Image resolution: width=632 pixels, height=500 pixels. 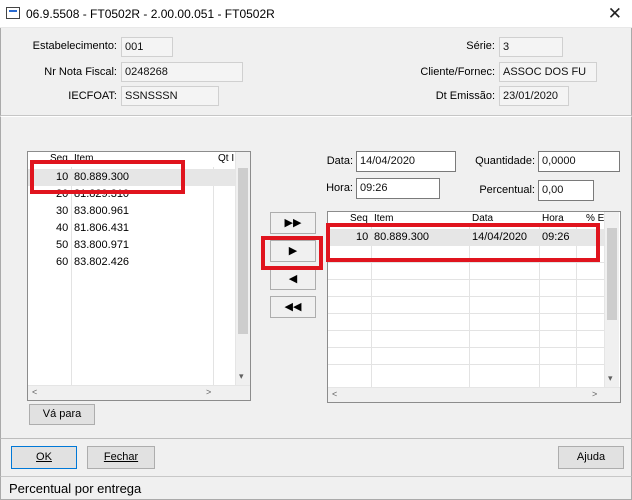 I want to click on hora-input: 09:26, so click(x=398, y=188).